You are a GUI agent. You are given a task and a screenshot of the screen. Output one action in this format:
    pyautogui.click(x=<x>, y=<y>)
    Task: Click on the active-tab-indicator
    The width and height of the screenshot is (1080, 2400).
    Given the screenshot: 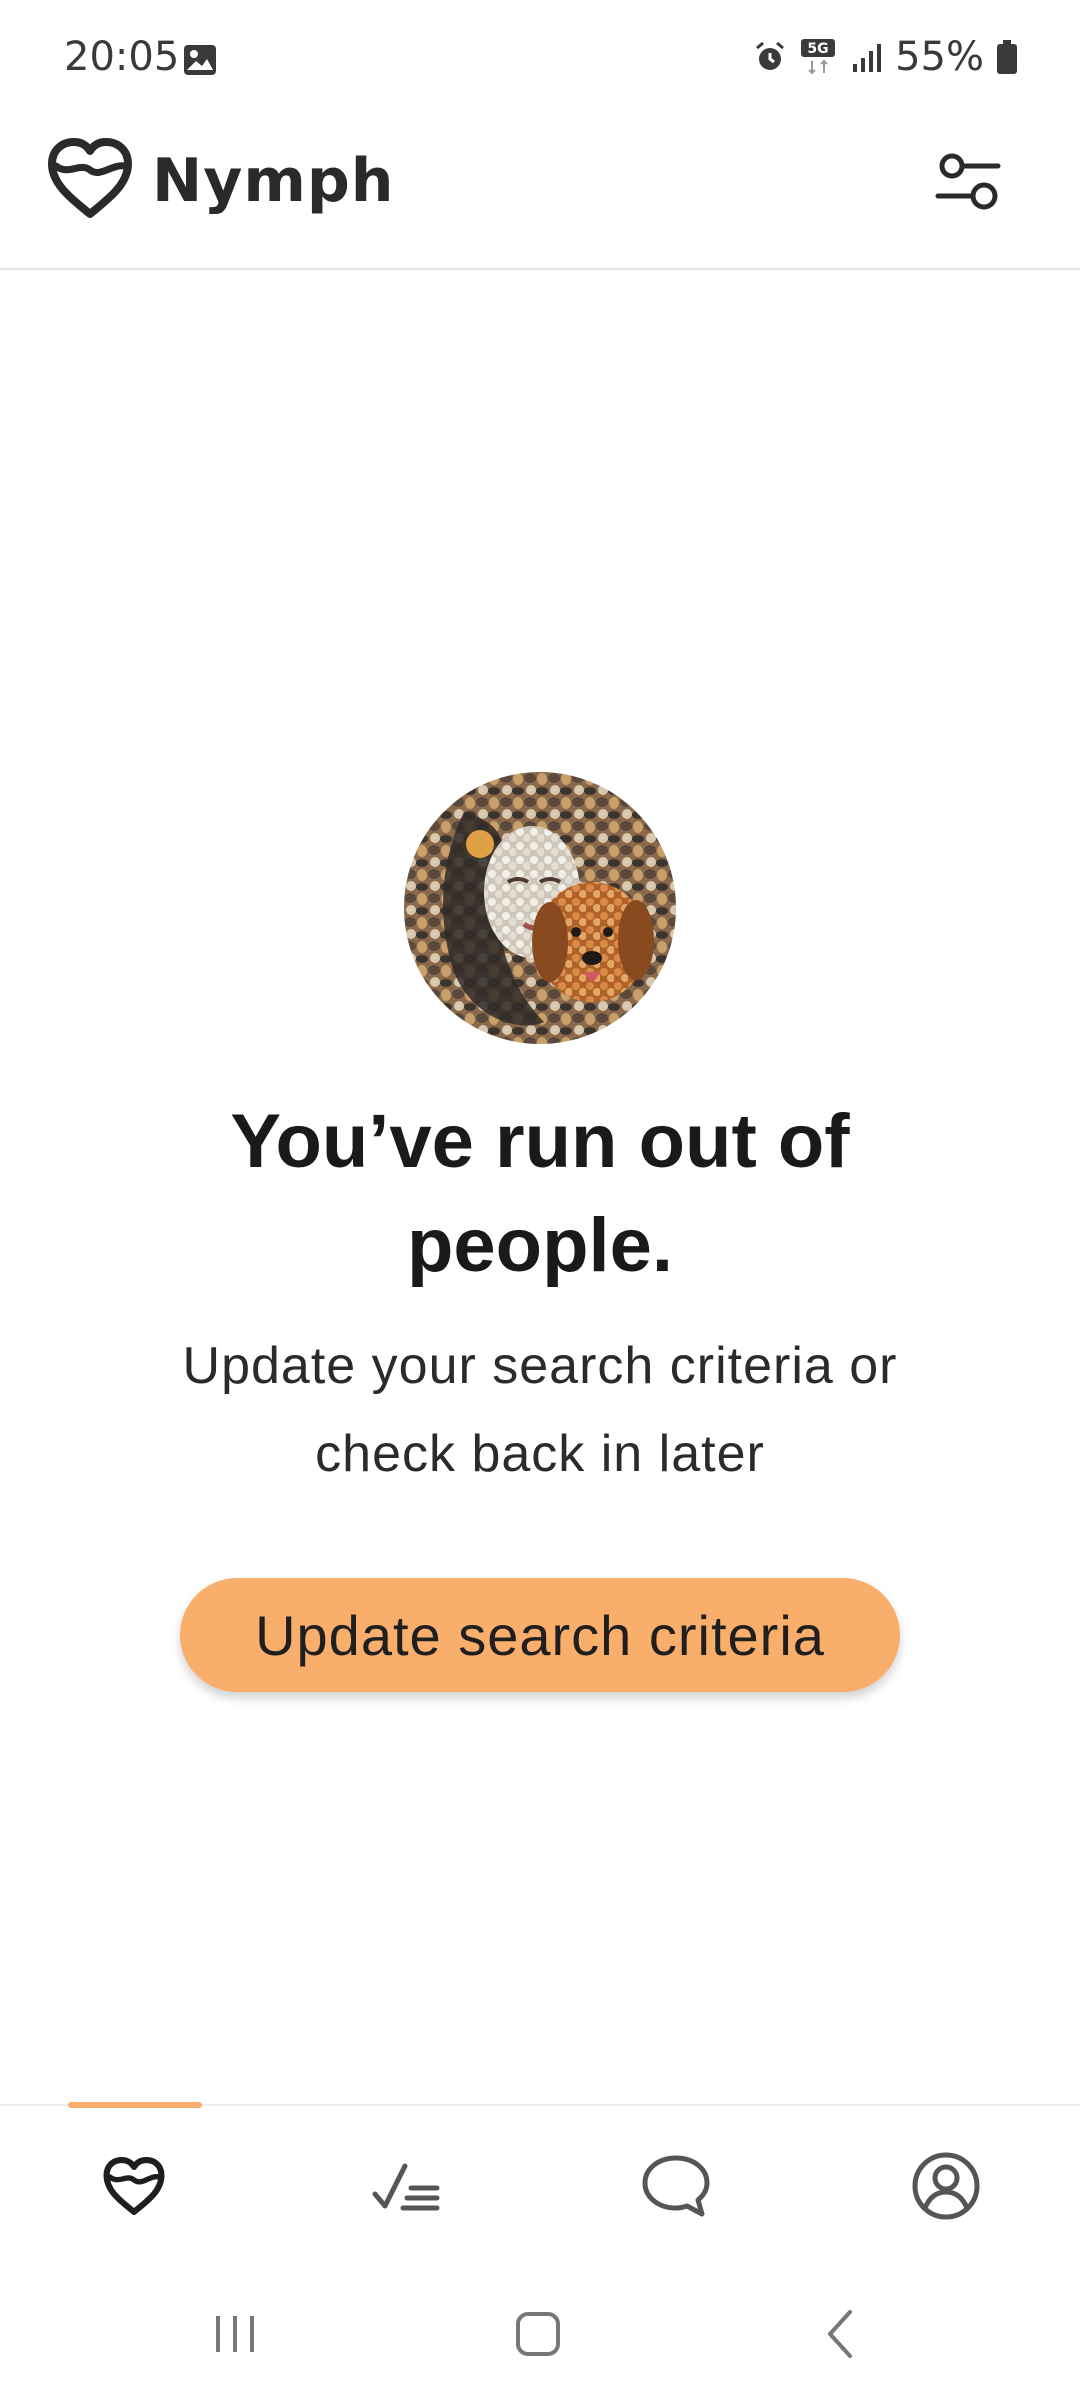 What is the action you would take?
    pyautogui.click(x=135, y=2105)
    